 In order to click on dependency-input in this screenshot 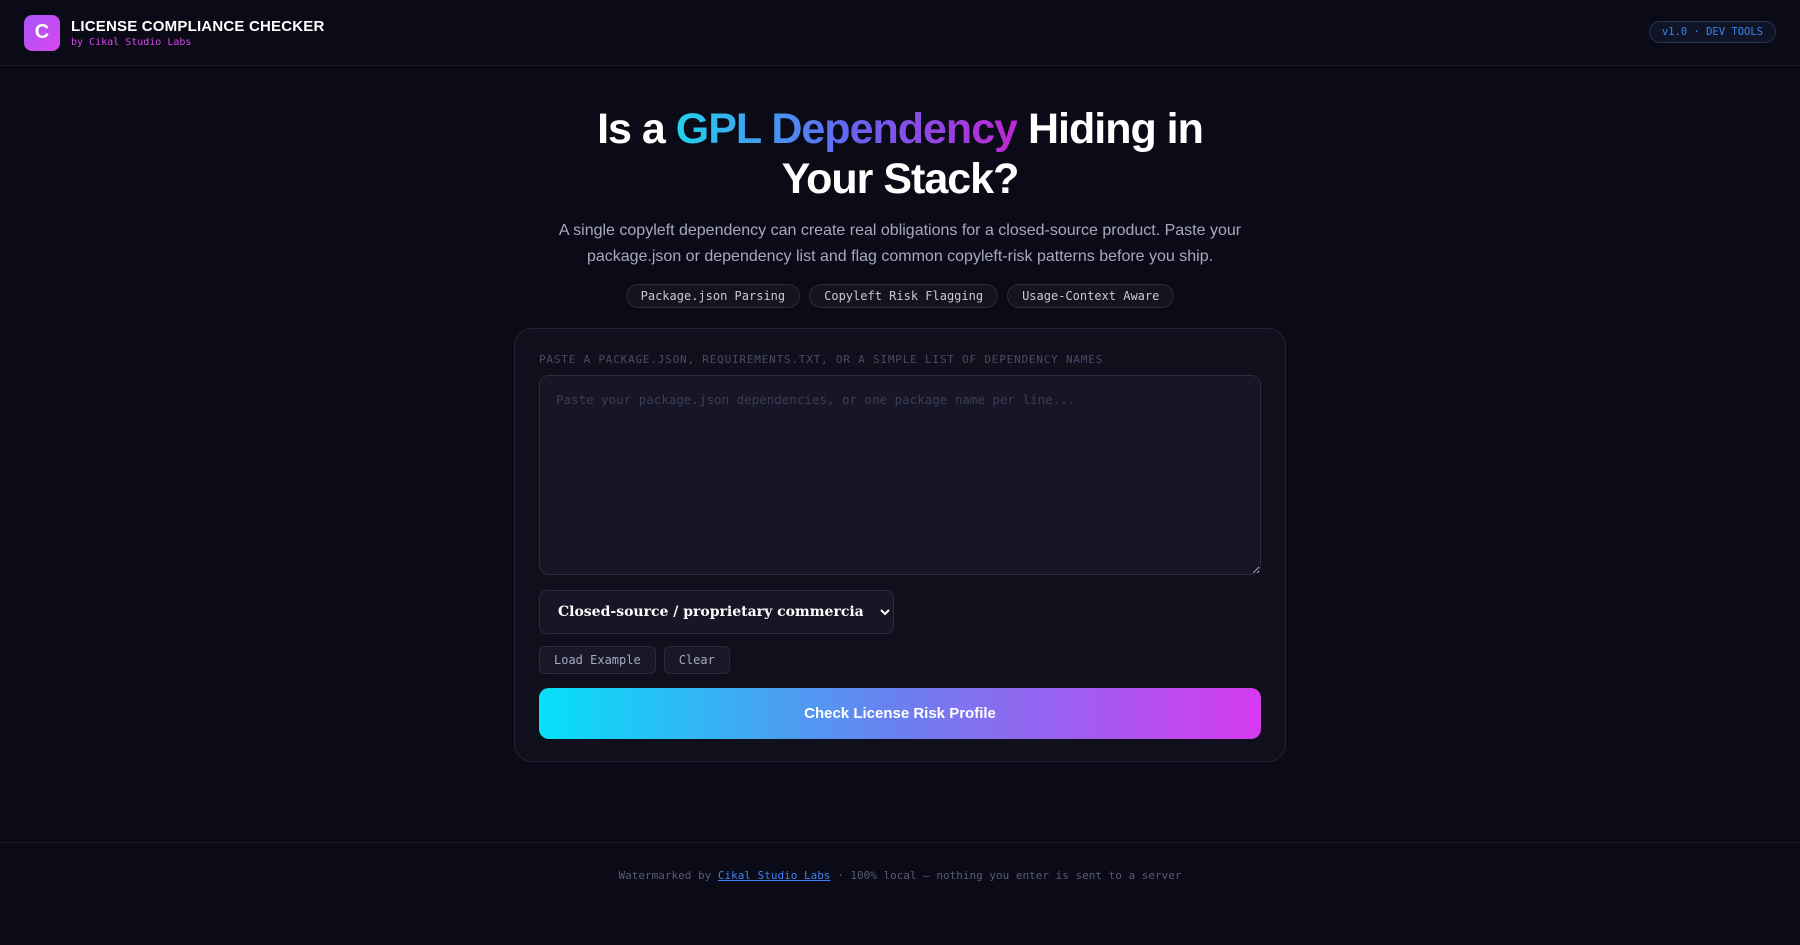, I will do `click(900, 475)`.